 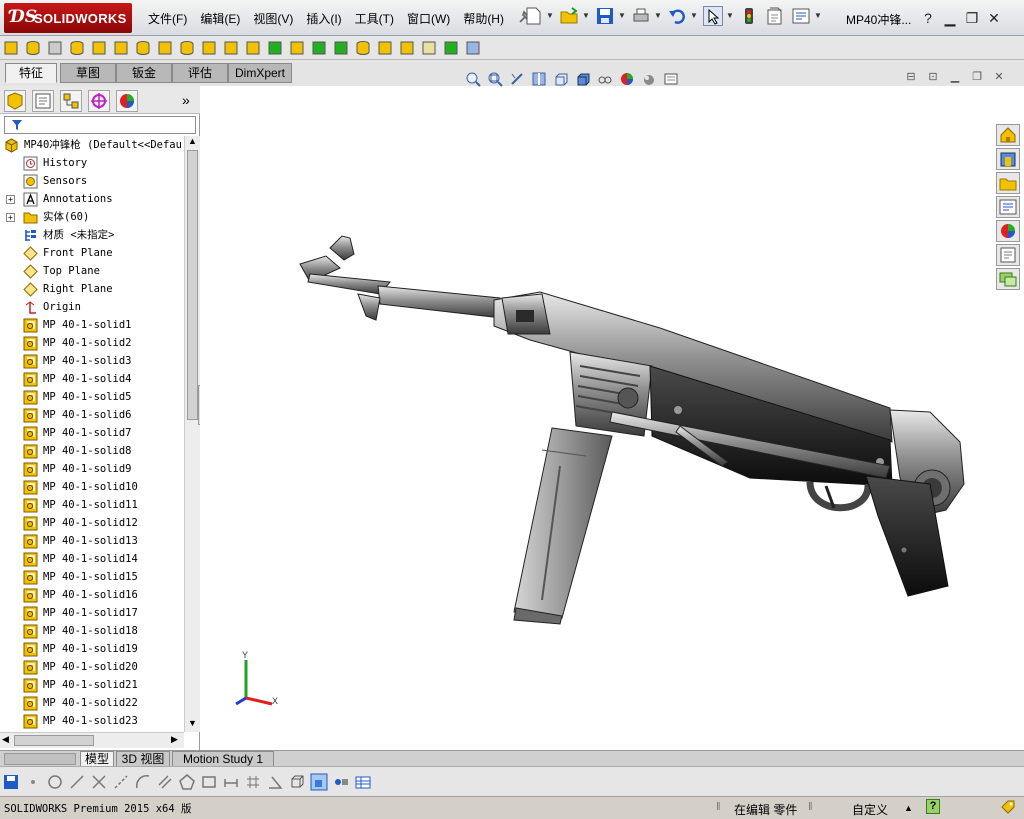 What do you see at coordinates (92, 307) in the screenshot?
I see `tree-item: Origin` at bounding box center [92, 307].